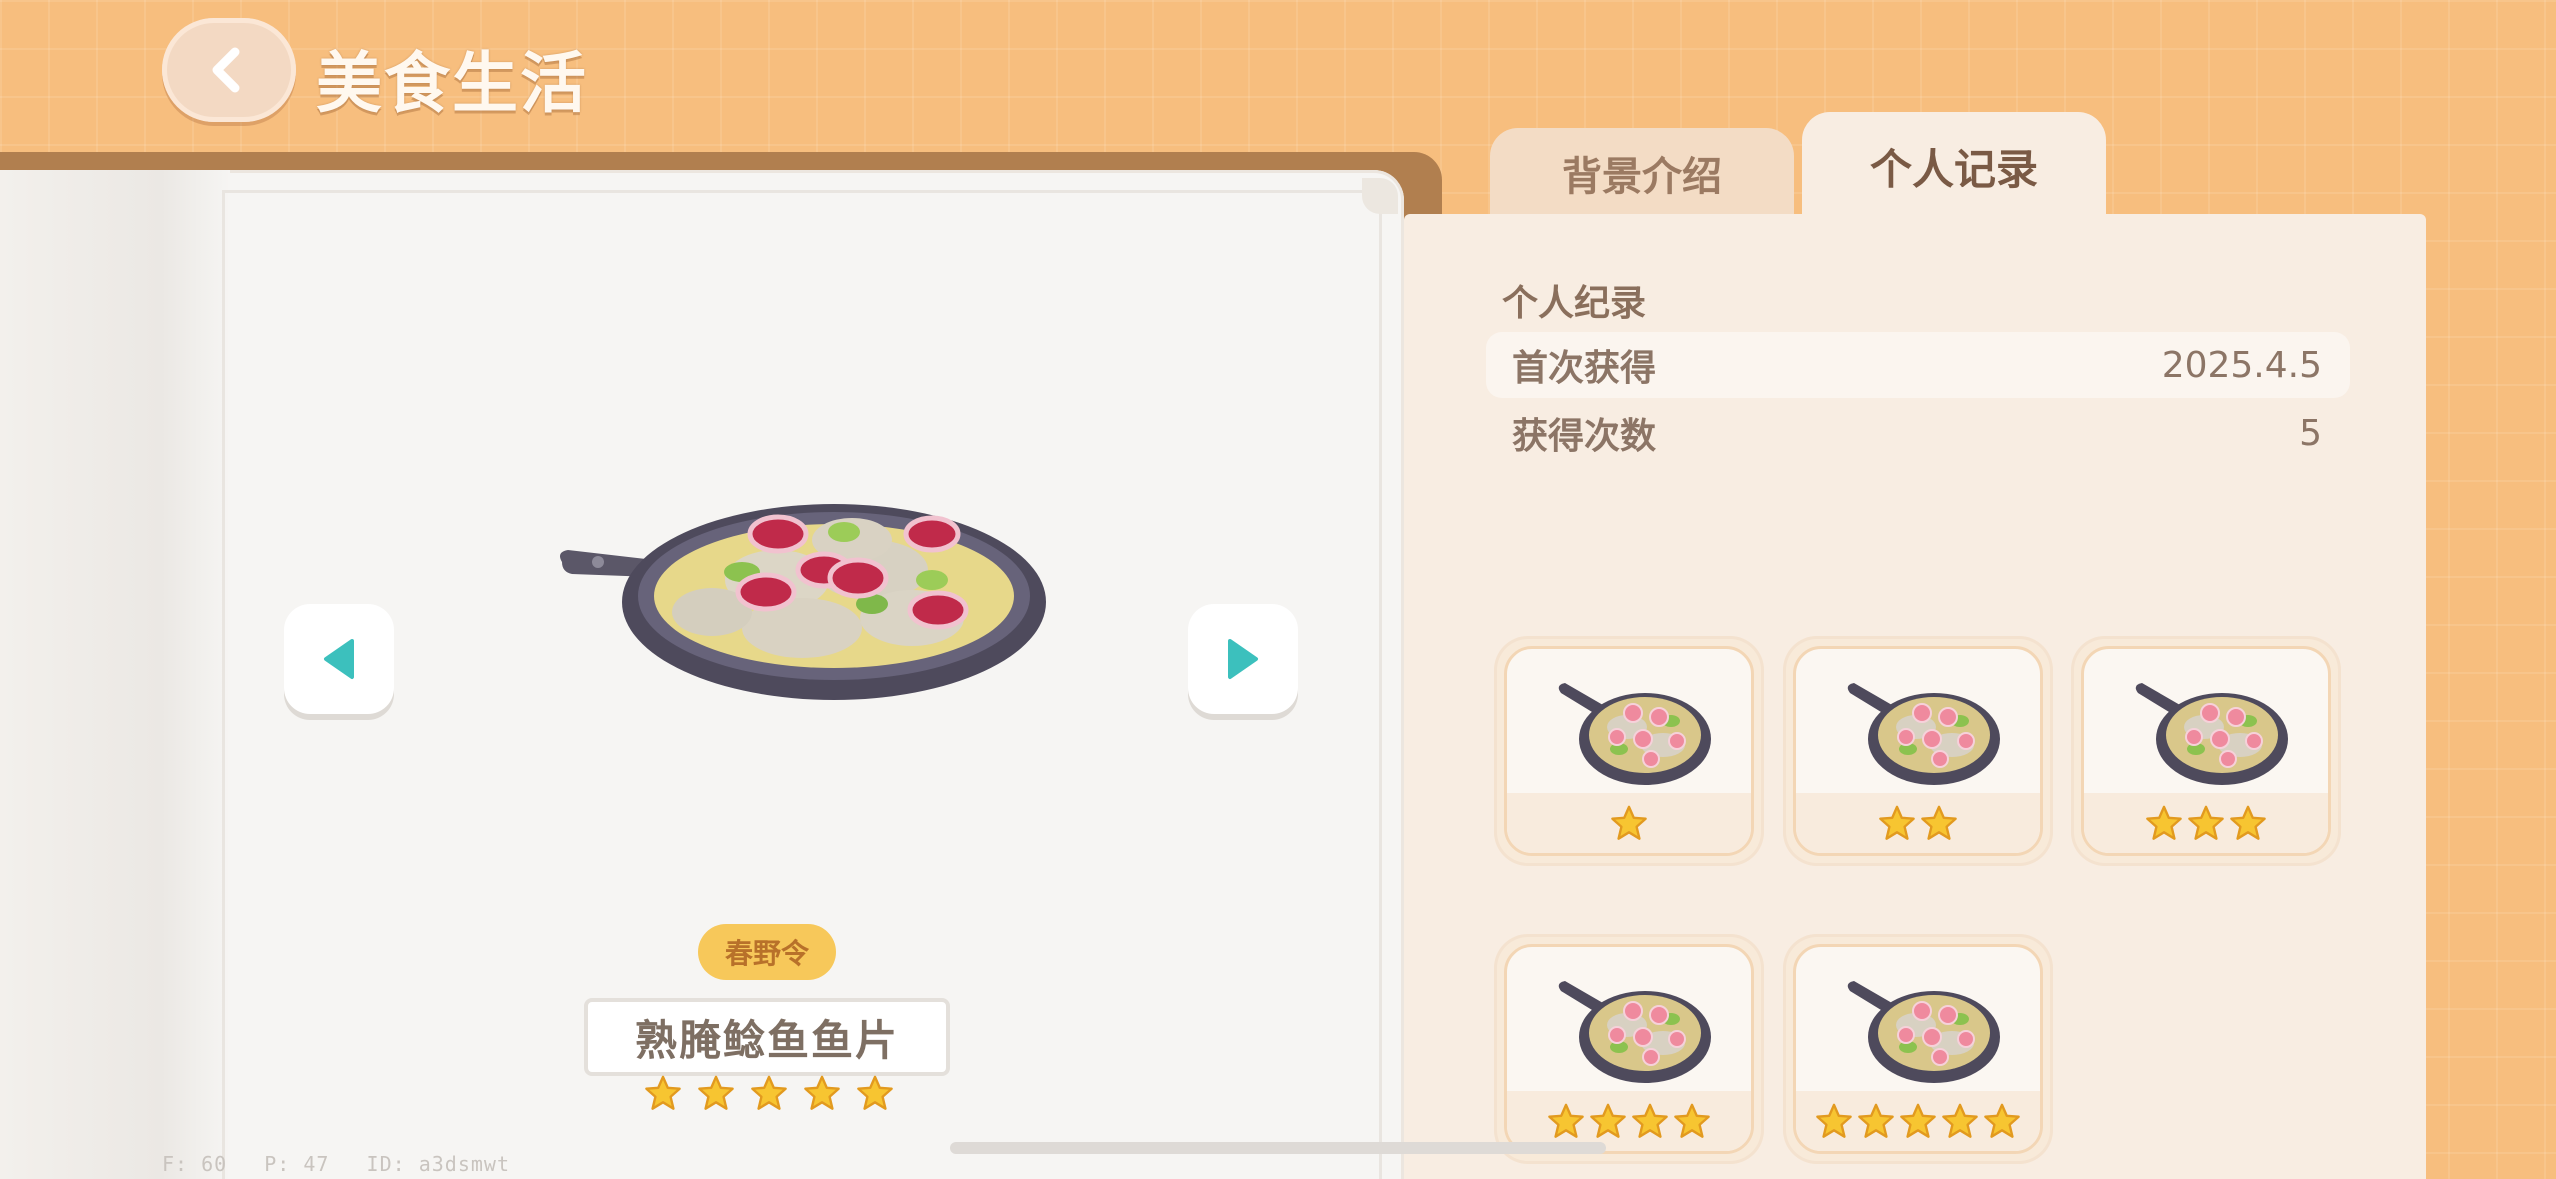 This screenshot has width=2556, height=1179. Describe the element at coordinates (452, 83) in the screenshot. I see `page-title: 美食生活` at that location.